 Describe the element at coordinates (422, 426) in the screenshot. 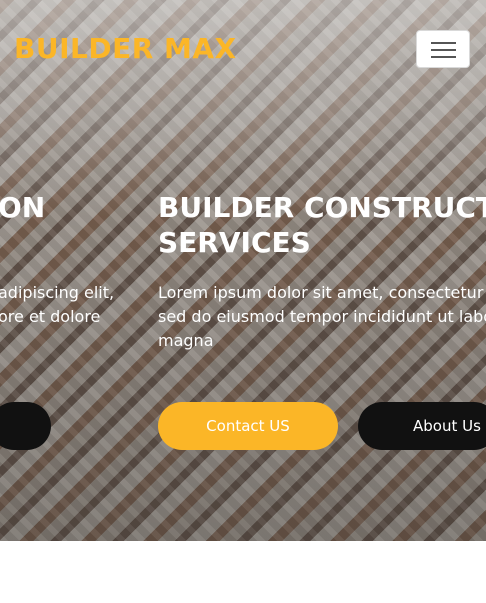

I see `about-us-button: About Us` at that location.